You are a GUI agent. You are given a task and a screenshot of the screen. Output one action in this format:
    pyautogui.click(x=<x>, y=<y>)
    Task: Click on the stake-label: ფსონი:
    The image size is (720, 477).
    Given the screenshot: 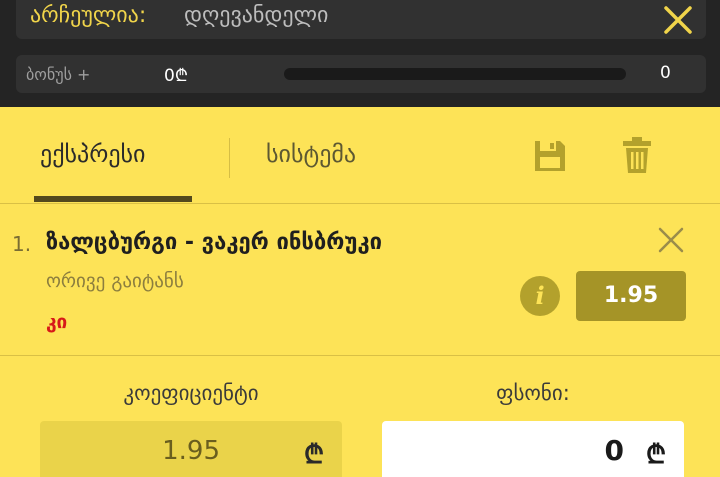 What is the action you would take?
    pyautogui.click(x=533, y=393)
    